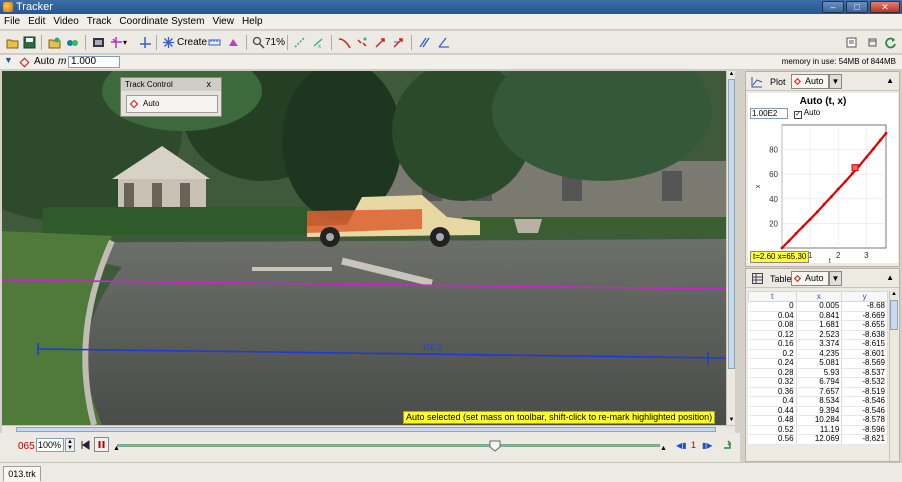 The height and width of the screenshot is (482, 902). Describe the element at coordinates (29, 42) in the screenshot. I see `save-icon` at that location.